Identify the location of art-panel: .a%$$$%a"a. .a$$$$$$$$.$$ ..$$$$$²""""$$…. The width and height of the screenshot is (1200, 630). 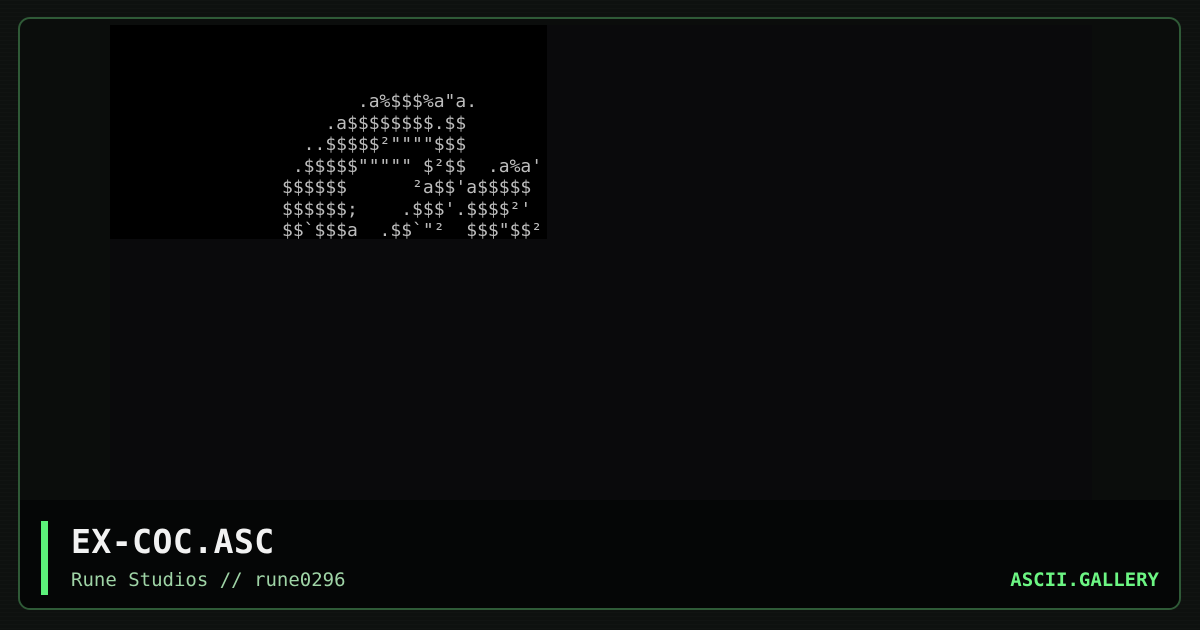
(328, 132).